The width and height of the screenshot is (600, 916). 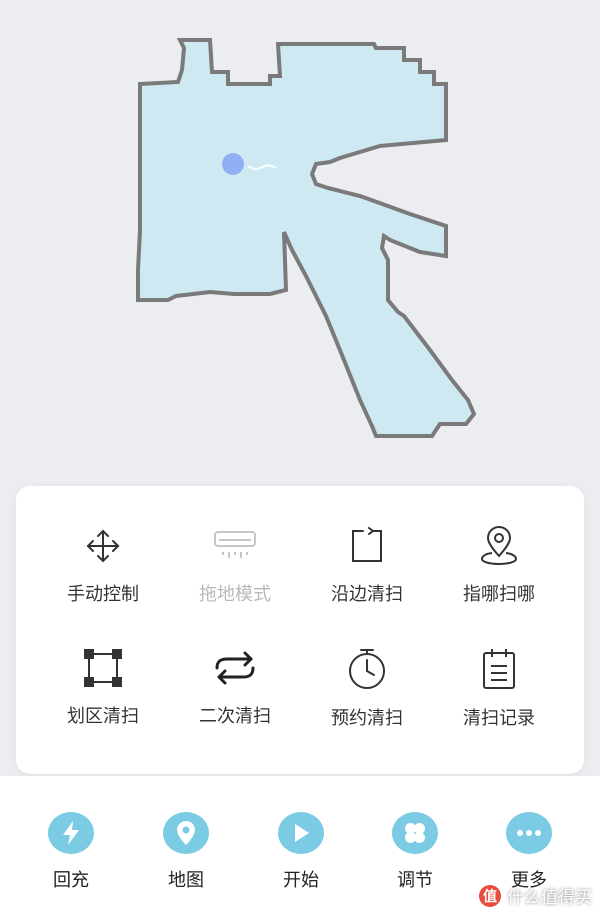 I want to click on watermark-badge: 值, so click(x=490, y=895).